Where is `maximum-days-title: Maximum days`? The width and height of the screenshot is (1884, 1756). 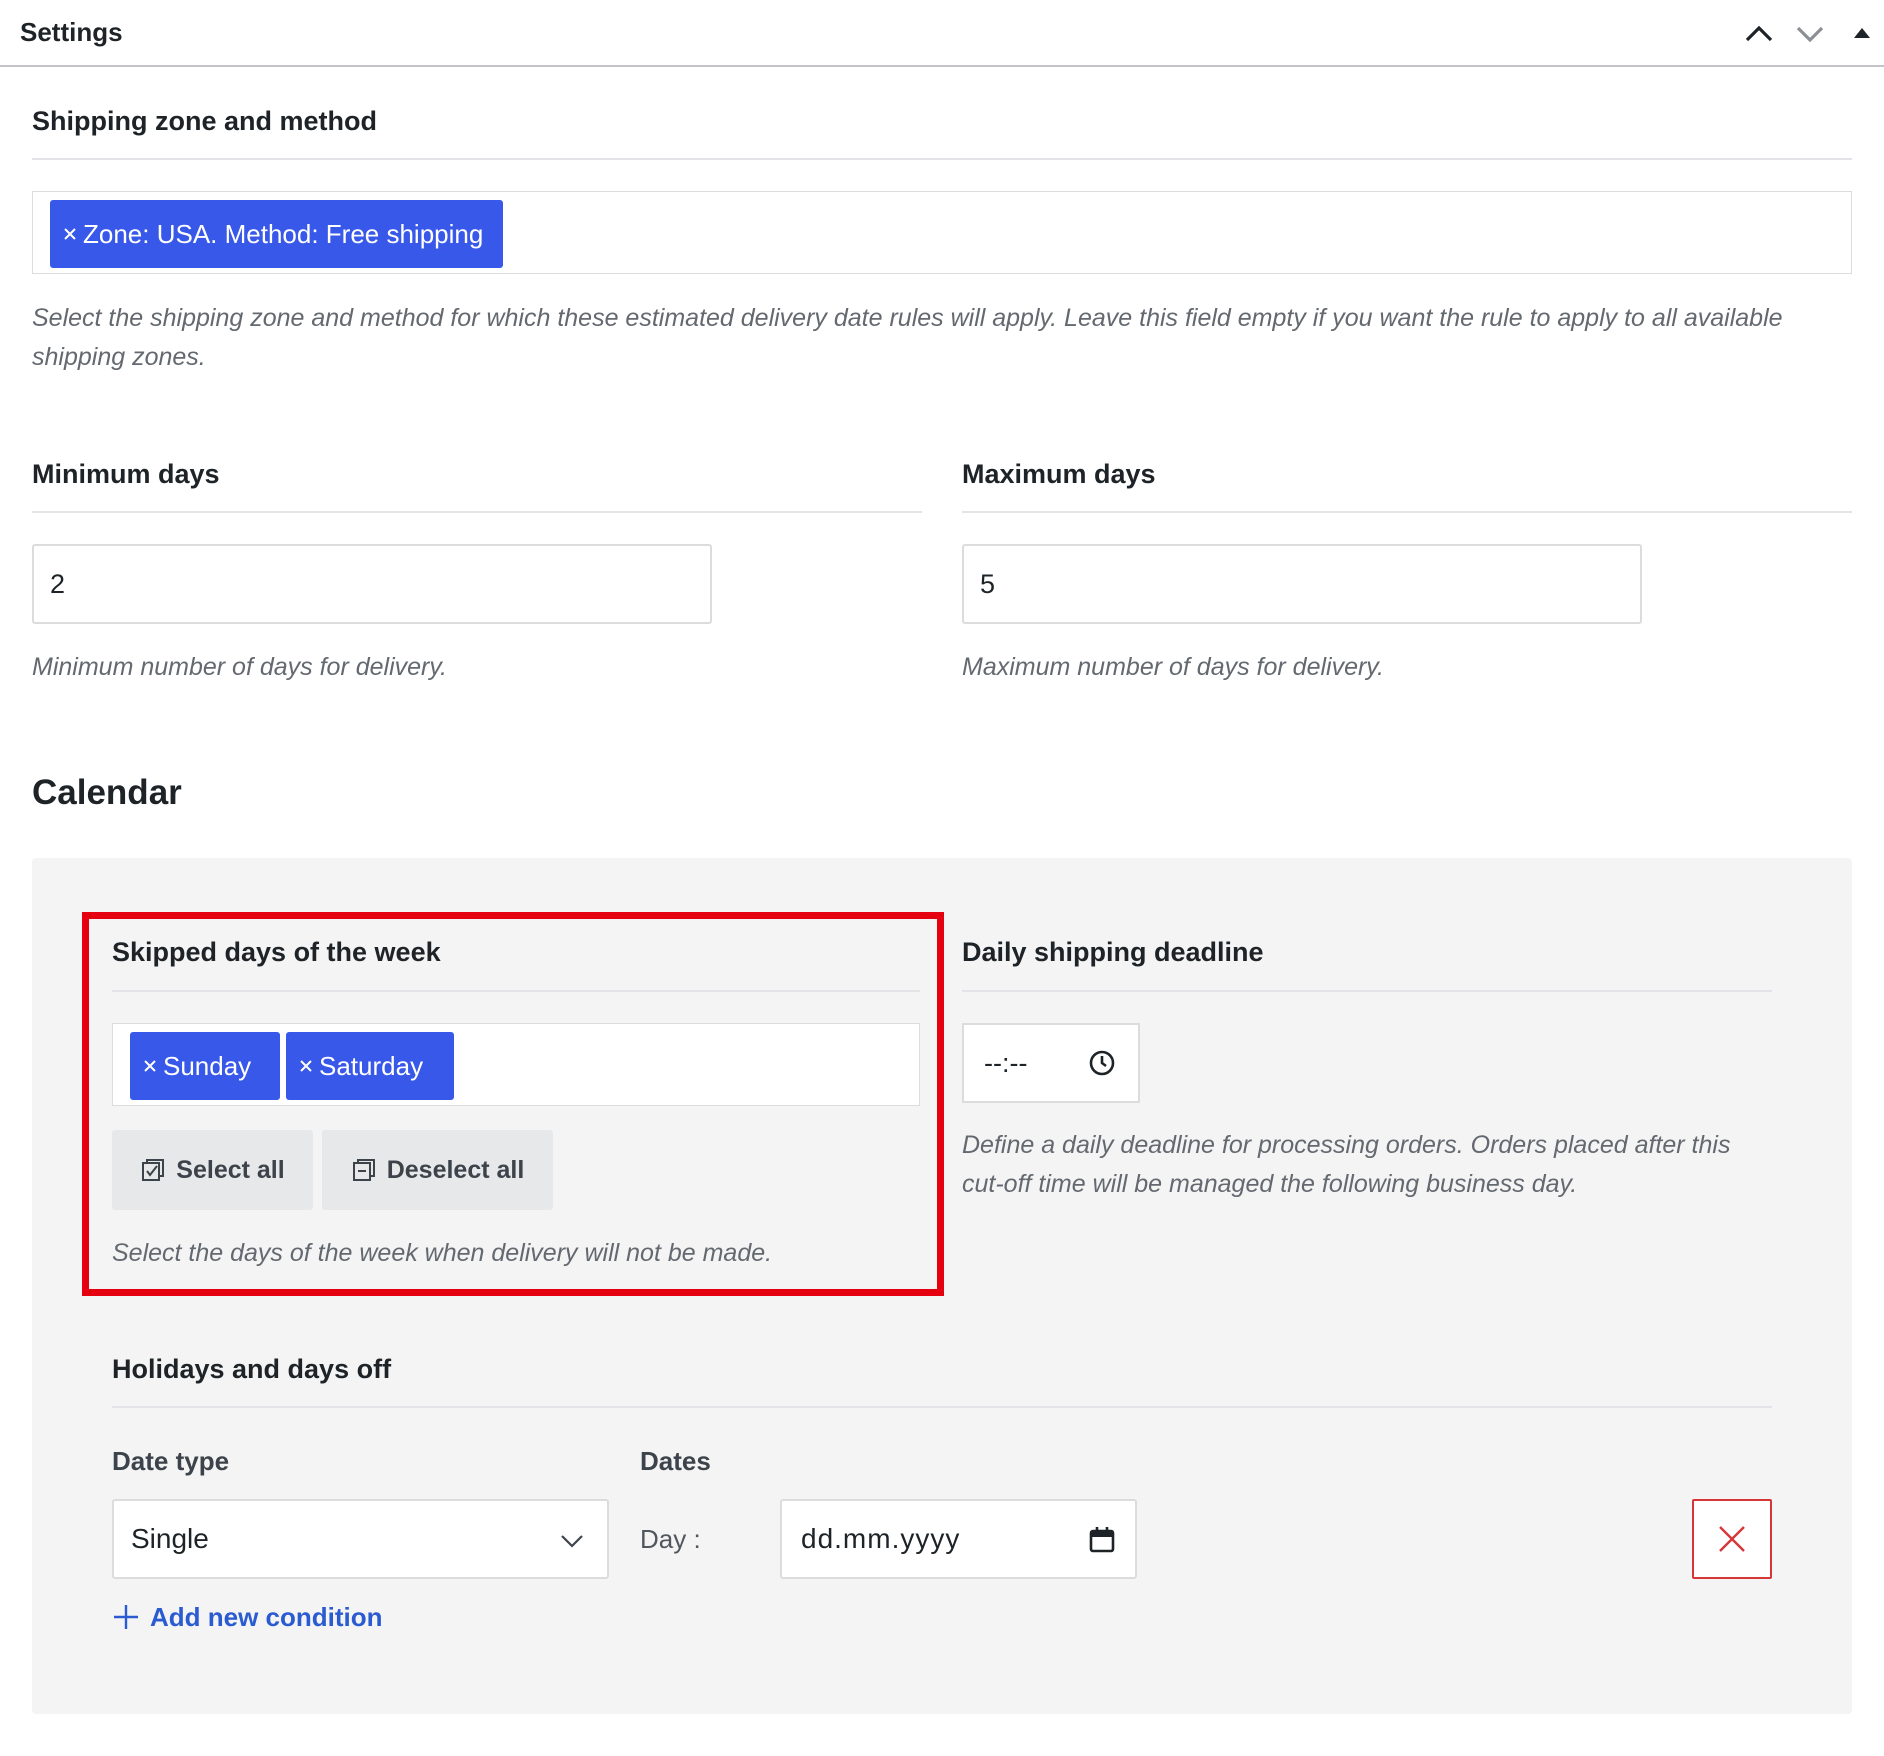
maximum-days-title: Maximum days is located at coordinates (1059, 474).